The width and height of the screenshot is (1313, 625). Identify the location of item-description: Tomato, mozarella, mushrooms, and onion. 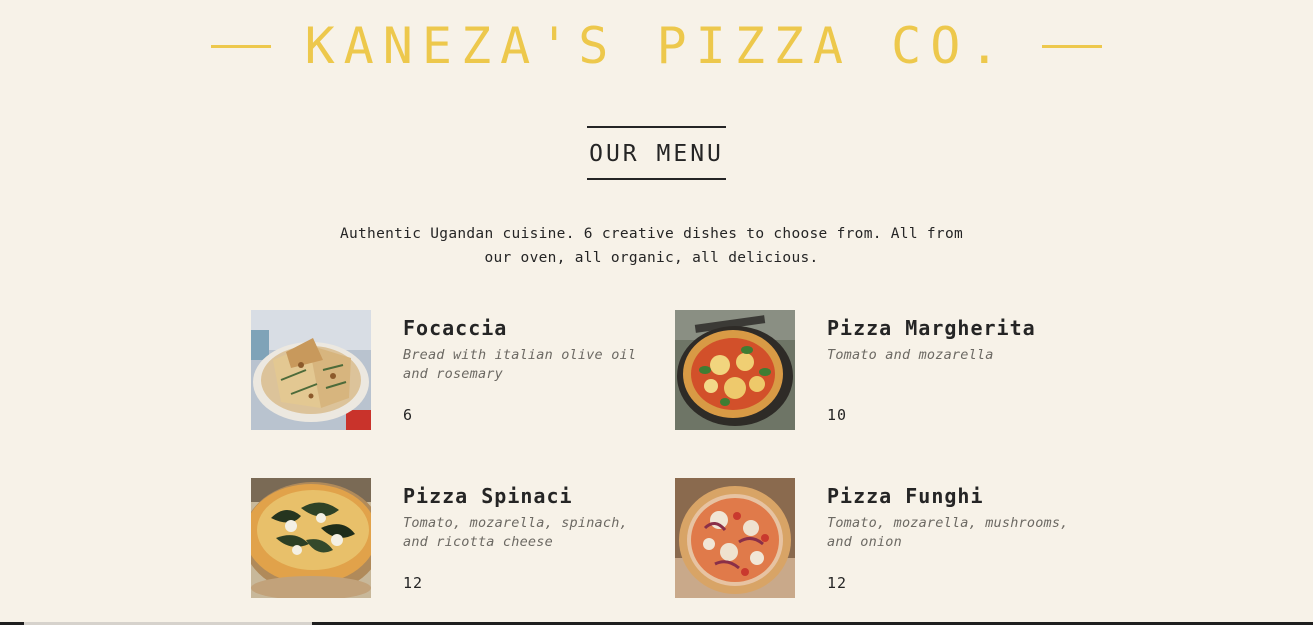
(948, 532).